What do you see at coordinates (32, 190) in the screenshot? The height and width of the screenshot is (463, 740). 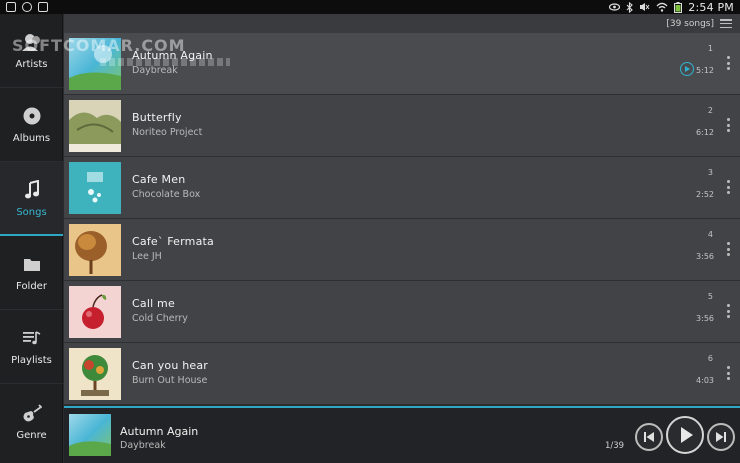 I see `music-note-icon` at bounding box center [32, 190].